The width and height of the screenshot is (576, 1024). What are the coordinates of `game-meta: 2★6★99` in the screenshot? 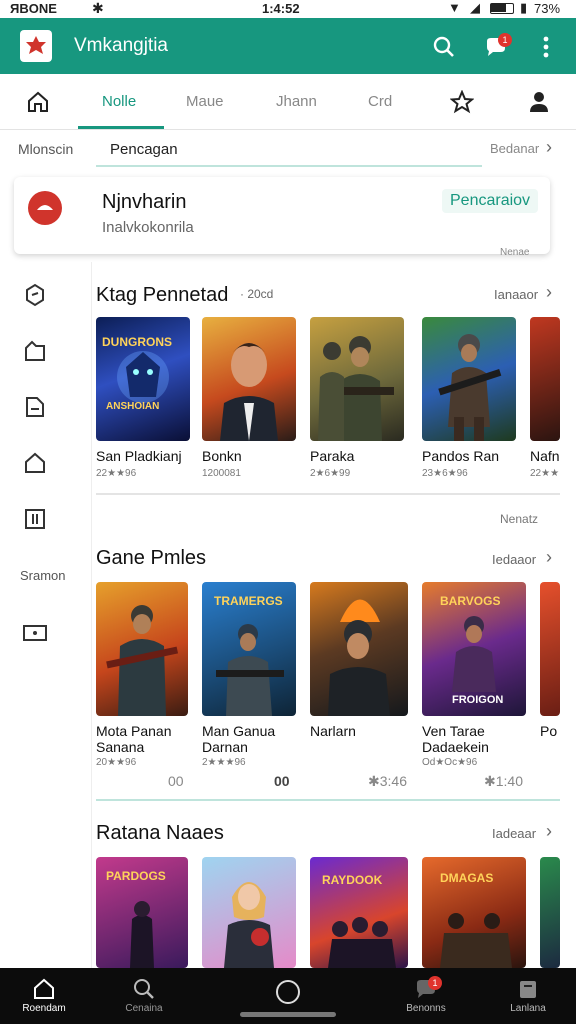 It's located at (330, 473).